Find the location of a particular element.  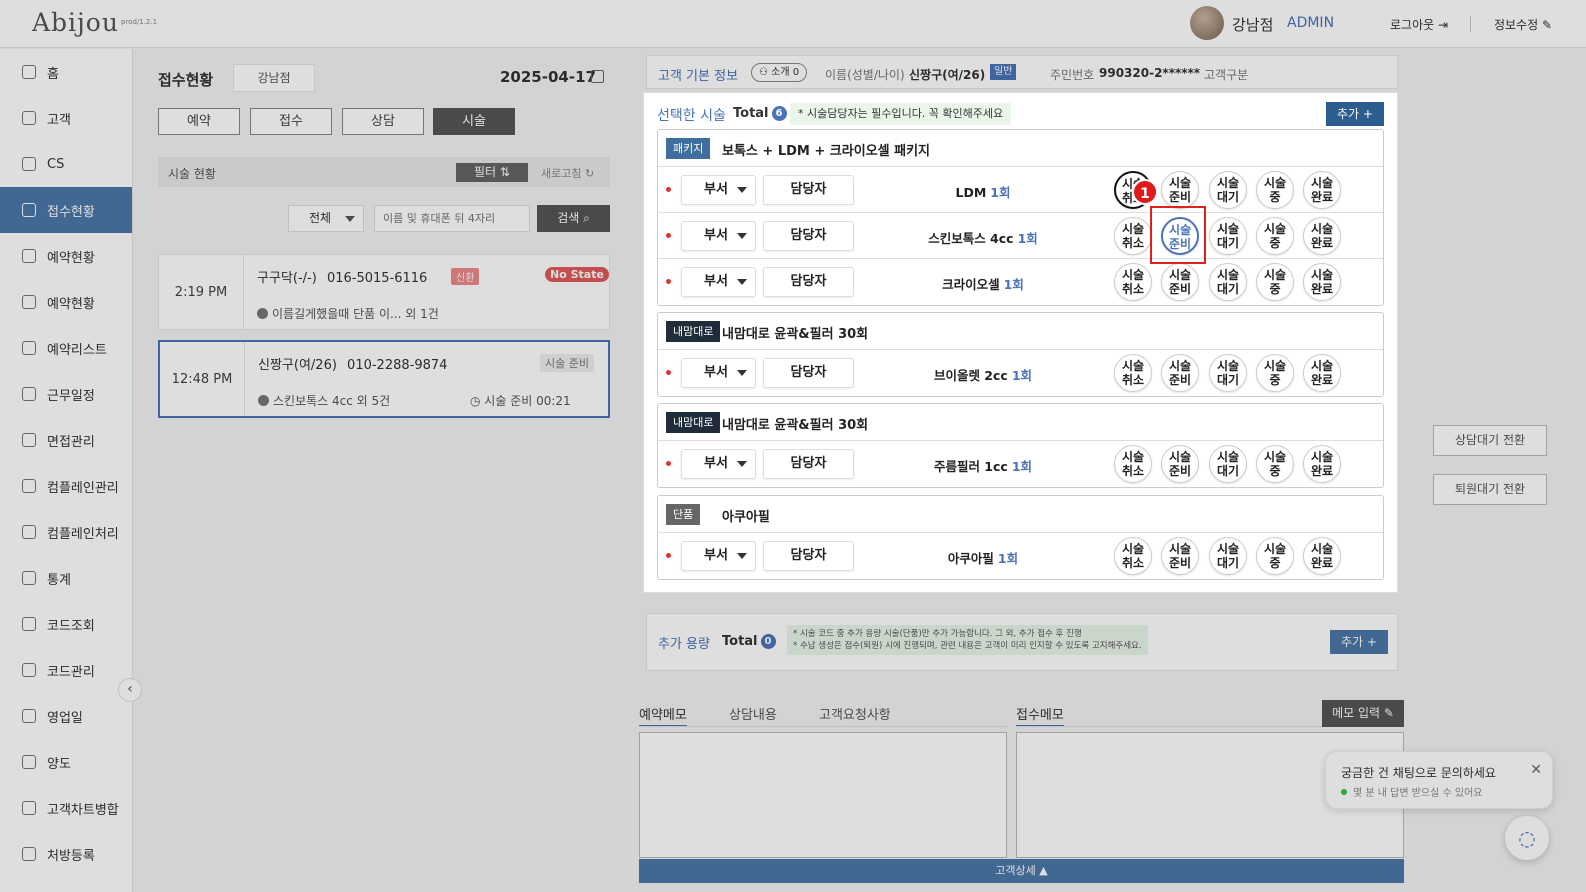

procedure-name: 아쿠아필 1회 is located at coordinates (983, 557).